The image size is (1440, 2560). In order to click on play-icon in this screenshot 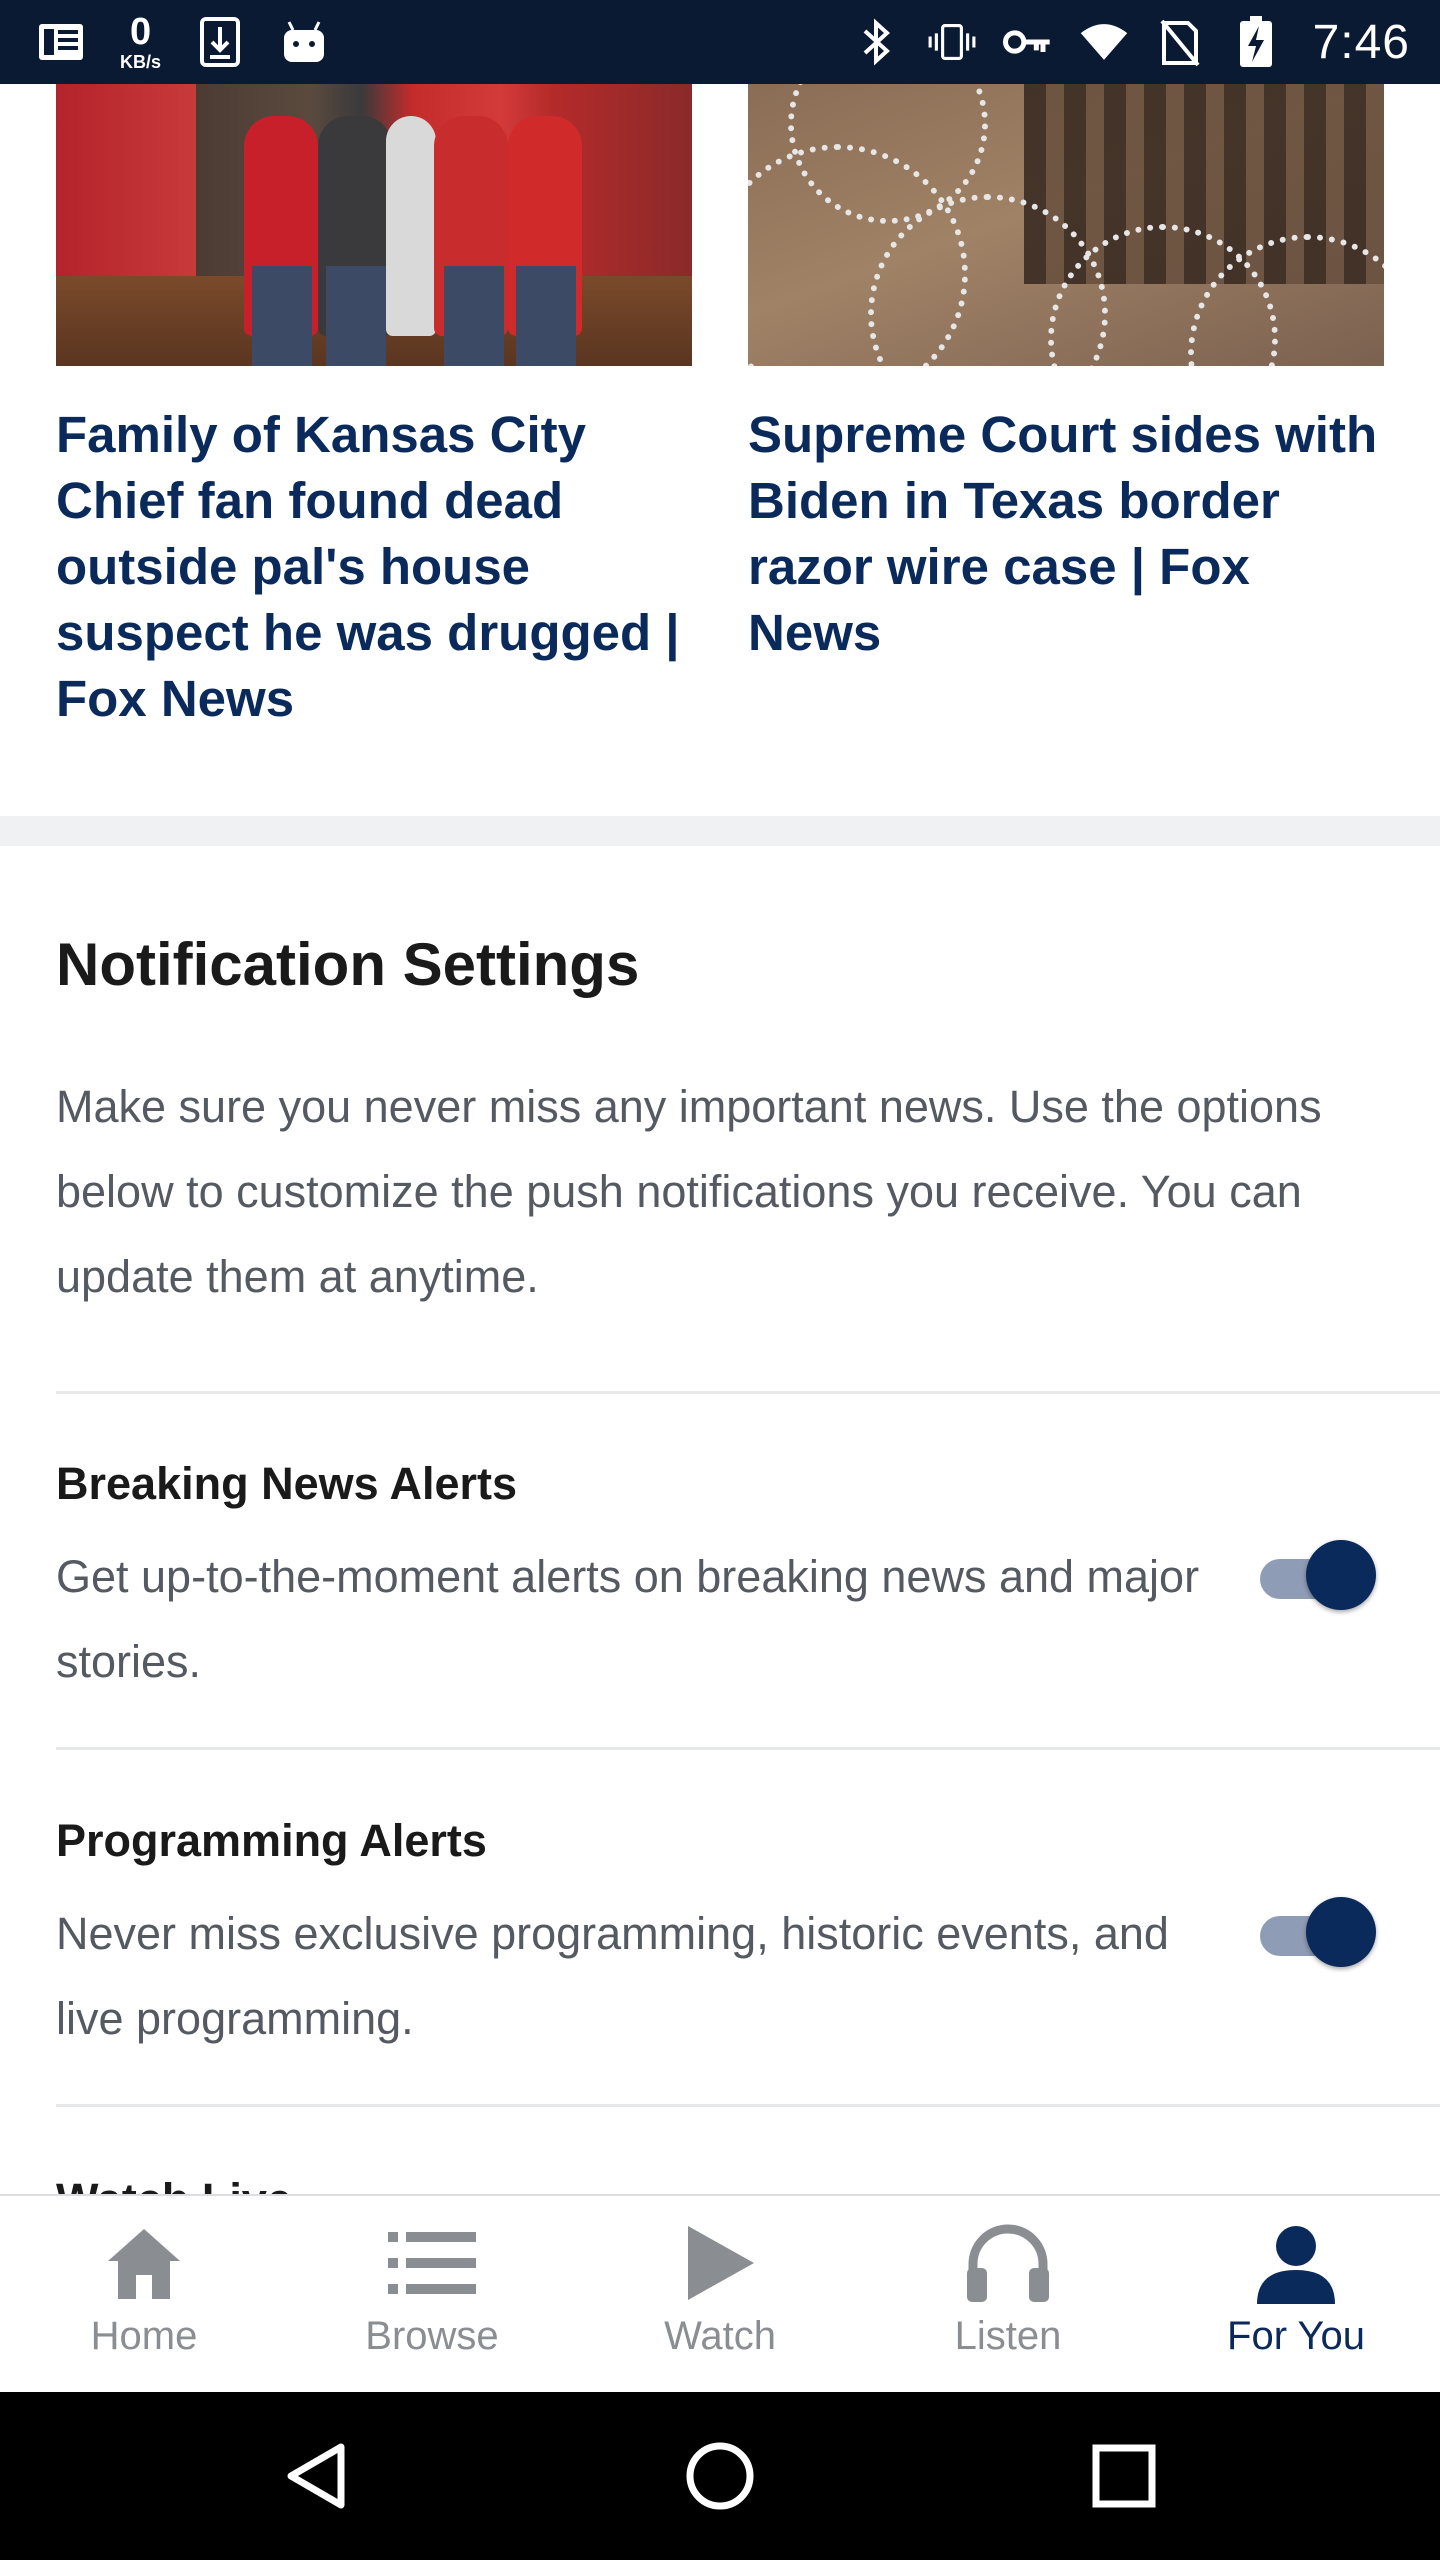, I will do `click(720, 2263)`.